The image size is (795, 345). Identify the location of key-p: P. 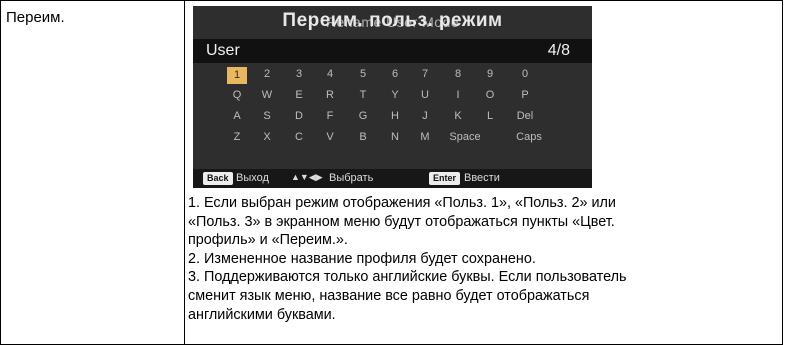
(525, 95).